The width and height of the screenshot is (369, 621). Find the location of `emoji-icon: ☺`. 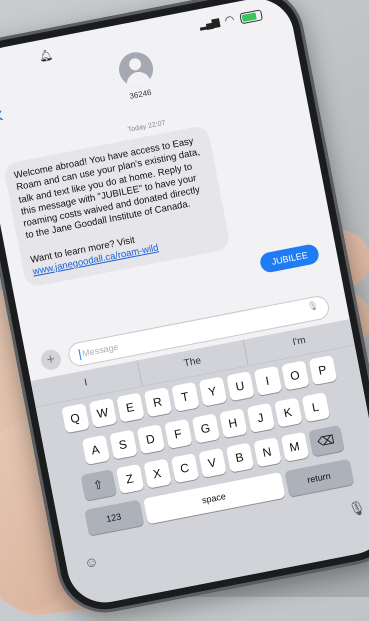

emoji-icon: ☺ is located at coordinates (91, 562).